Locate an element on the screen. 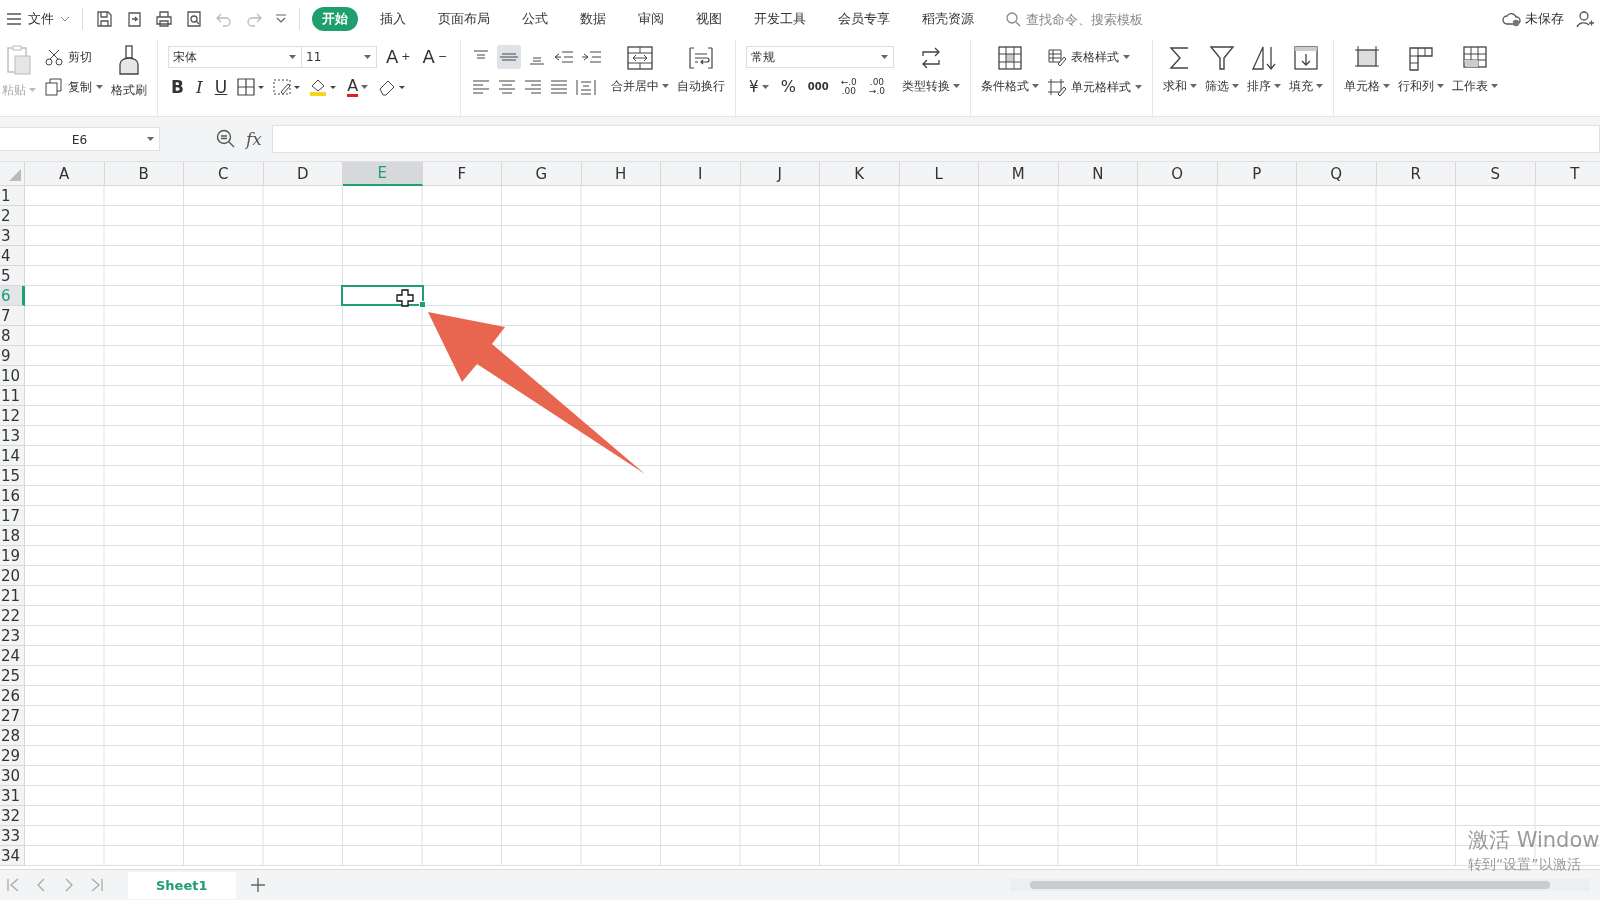 Image resolution: width=1600 pixels, height=900 pixels. row-header: 11 is located at coordinates (12, 396).